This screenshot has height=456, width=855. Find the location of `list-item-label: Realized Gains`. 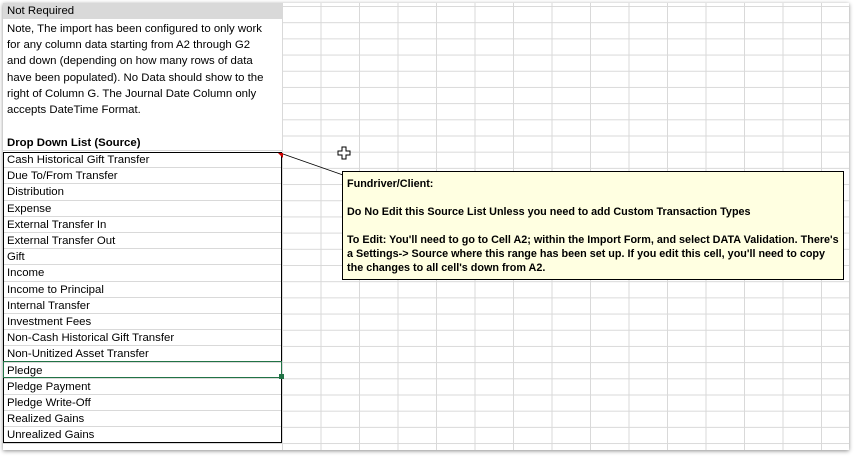

list-item-label: Realized Gains is located at coordinates (46, 419).